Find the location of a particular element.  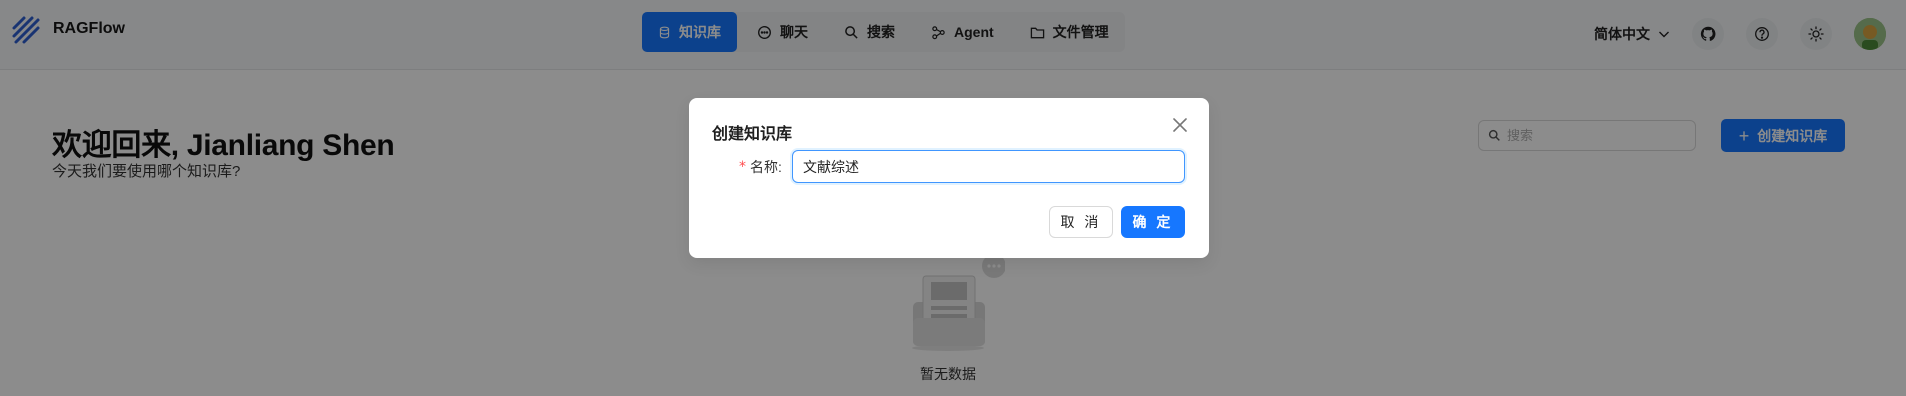

name-input is located at coordinates (988, 166).